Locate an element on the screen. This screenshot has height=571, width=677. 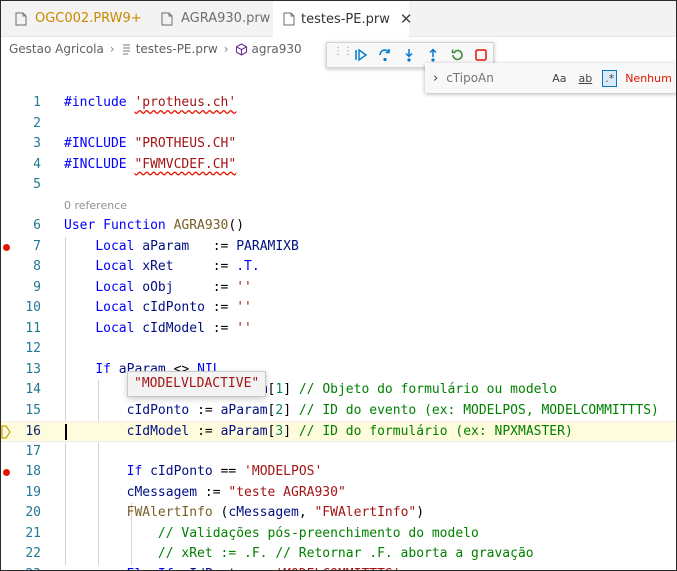
code-line: 18 If cIdPonto == 'MODELPOS' is located at coordinates (338, 472).